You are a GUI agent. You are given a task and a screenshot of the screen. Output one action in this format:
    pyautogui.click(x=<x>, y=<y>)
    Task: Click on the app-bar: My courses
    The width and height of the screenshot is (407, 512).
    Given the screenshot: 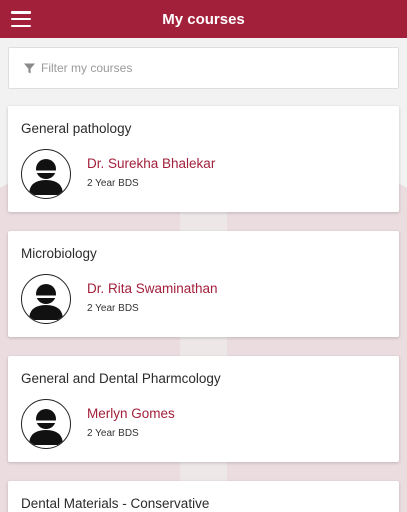 What is the action you would take?
    pyautogui.click(x=203, y=19)
    